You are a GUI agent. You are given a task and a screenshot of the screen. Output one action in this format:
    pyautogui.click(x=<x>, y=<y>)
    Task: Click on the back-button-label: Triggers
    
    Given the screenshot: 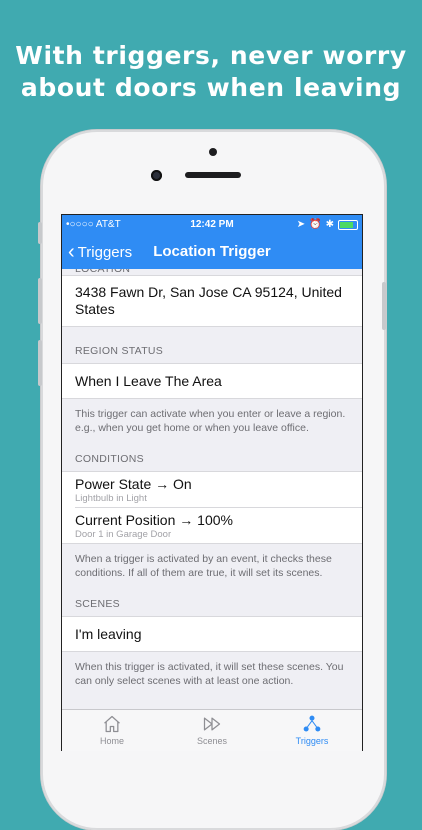 What is the action you would take?
    pyautogui.click(x=105, y=252)
    